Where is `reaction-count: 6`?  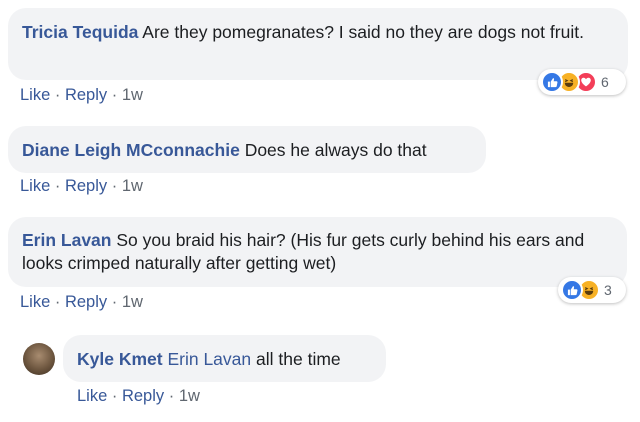 reaction-count: 6 is located at coordinates (605, 82).